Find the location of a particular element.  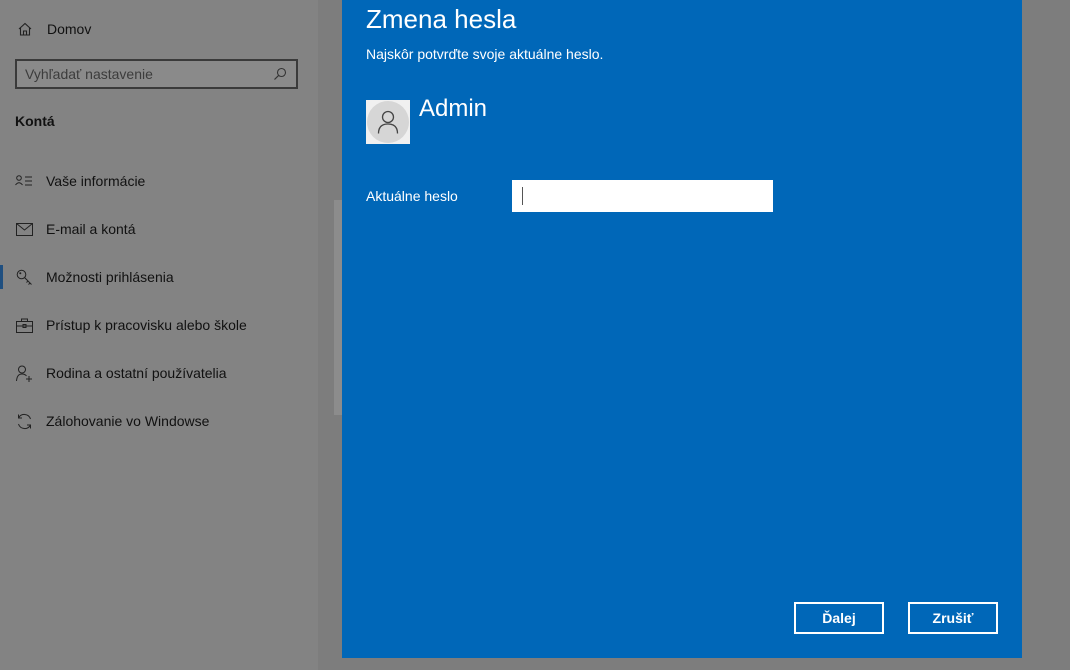

sidebar-item-label: Zálohovanie vo Windowse is located at coordinates (128, 421).